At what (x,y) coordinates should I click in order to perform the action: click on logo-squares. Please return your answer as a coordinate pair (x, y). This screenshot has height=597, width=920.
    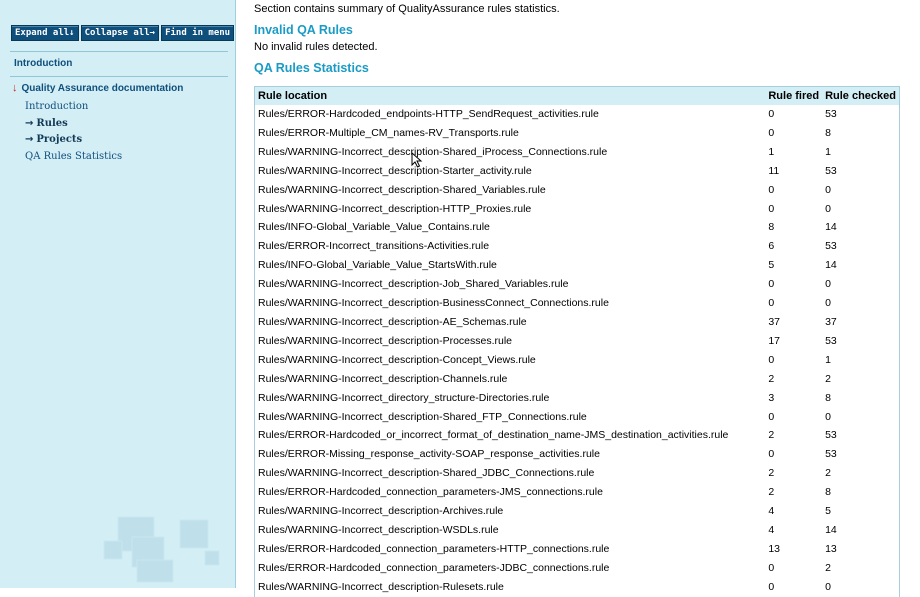
    Looking at the image, I should click on (161, 549).